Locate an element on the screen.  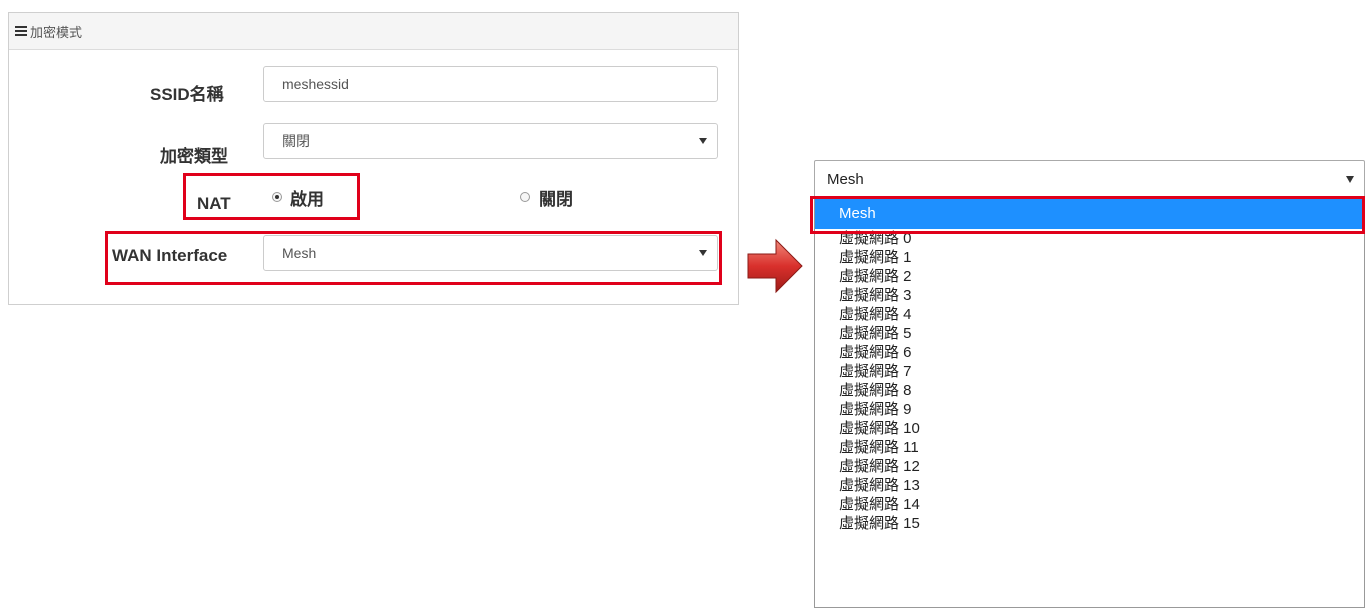
wan-highlight-box is located at coordinates (413, 258).